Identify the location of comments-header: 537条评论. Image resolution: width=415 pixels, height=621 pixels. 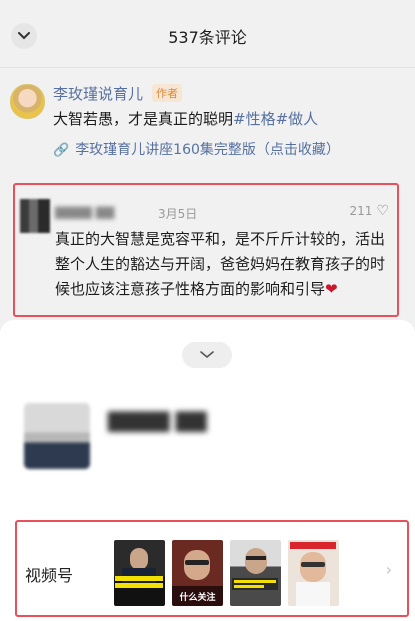
(207, 36).